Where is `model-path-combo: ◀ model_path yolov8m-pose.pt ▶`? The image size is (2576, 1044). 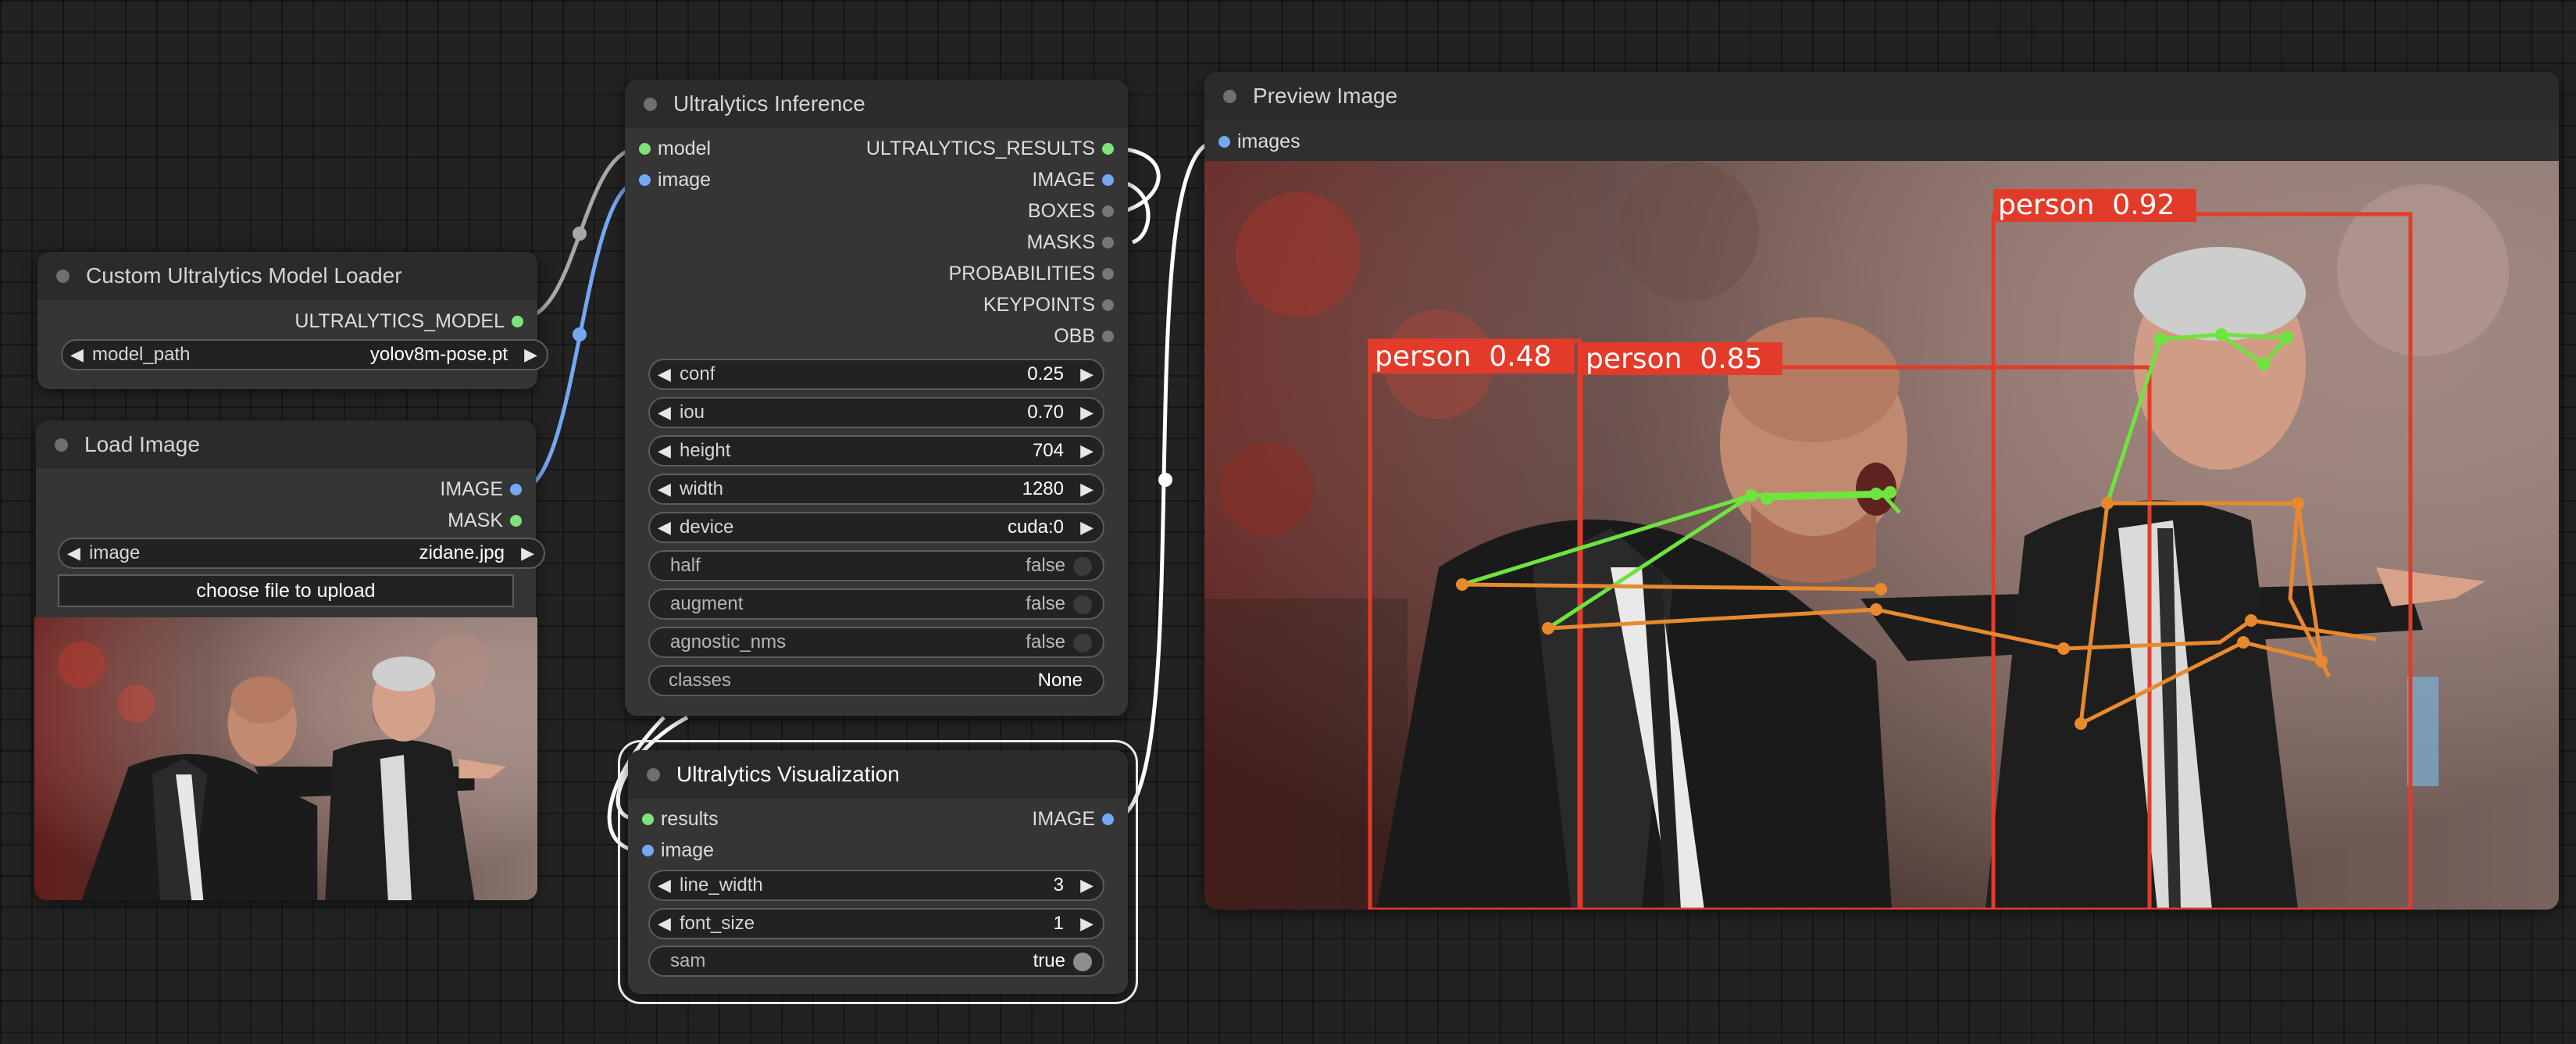
model-path-combo: ◀ model_path yolov8m-pose.pt ▶ is located at coordinates (304, 354).